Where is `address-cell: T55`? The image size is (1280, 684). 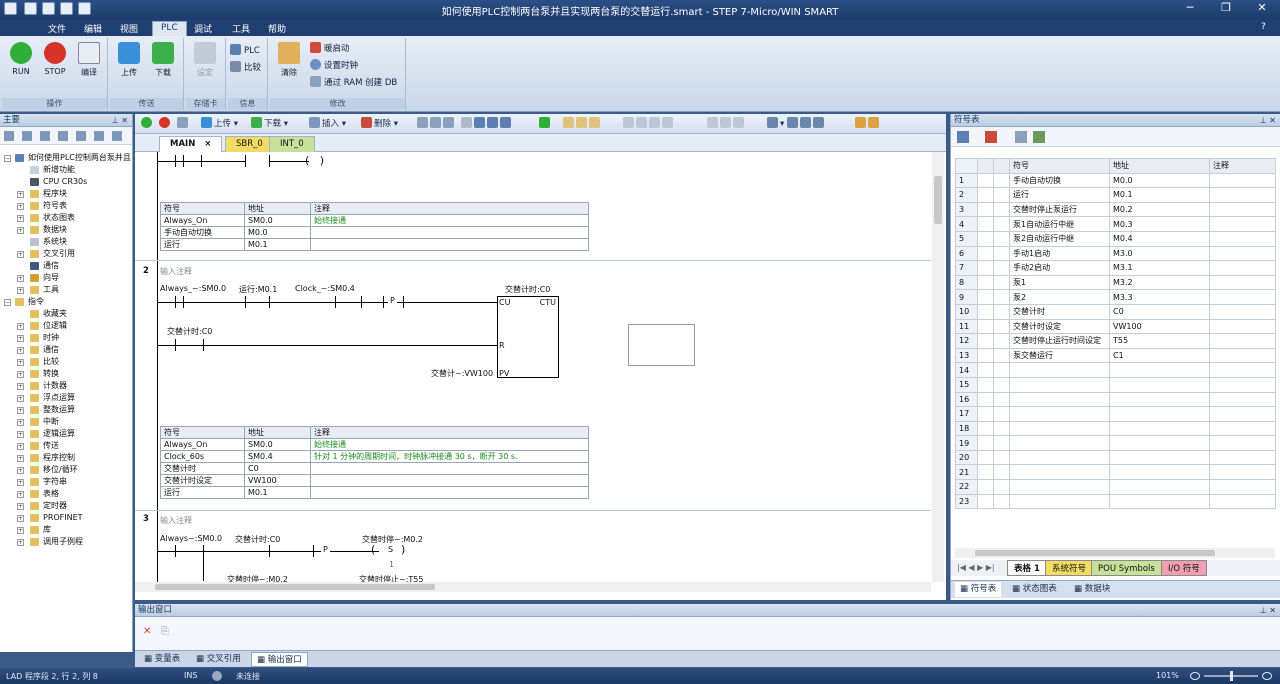
address-cell: T55 is located at coordinates (1159, 341).